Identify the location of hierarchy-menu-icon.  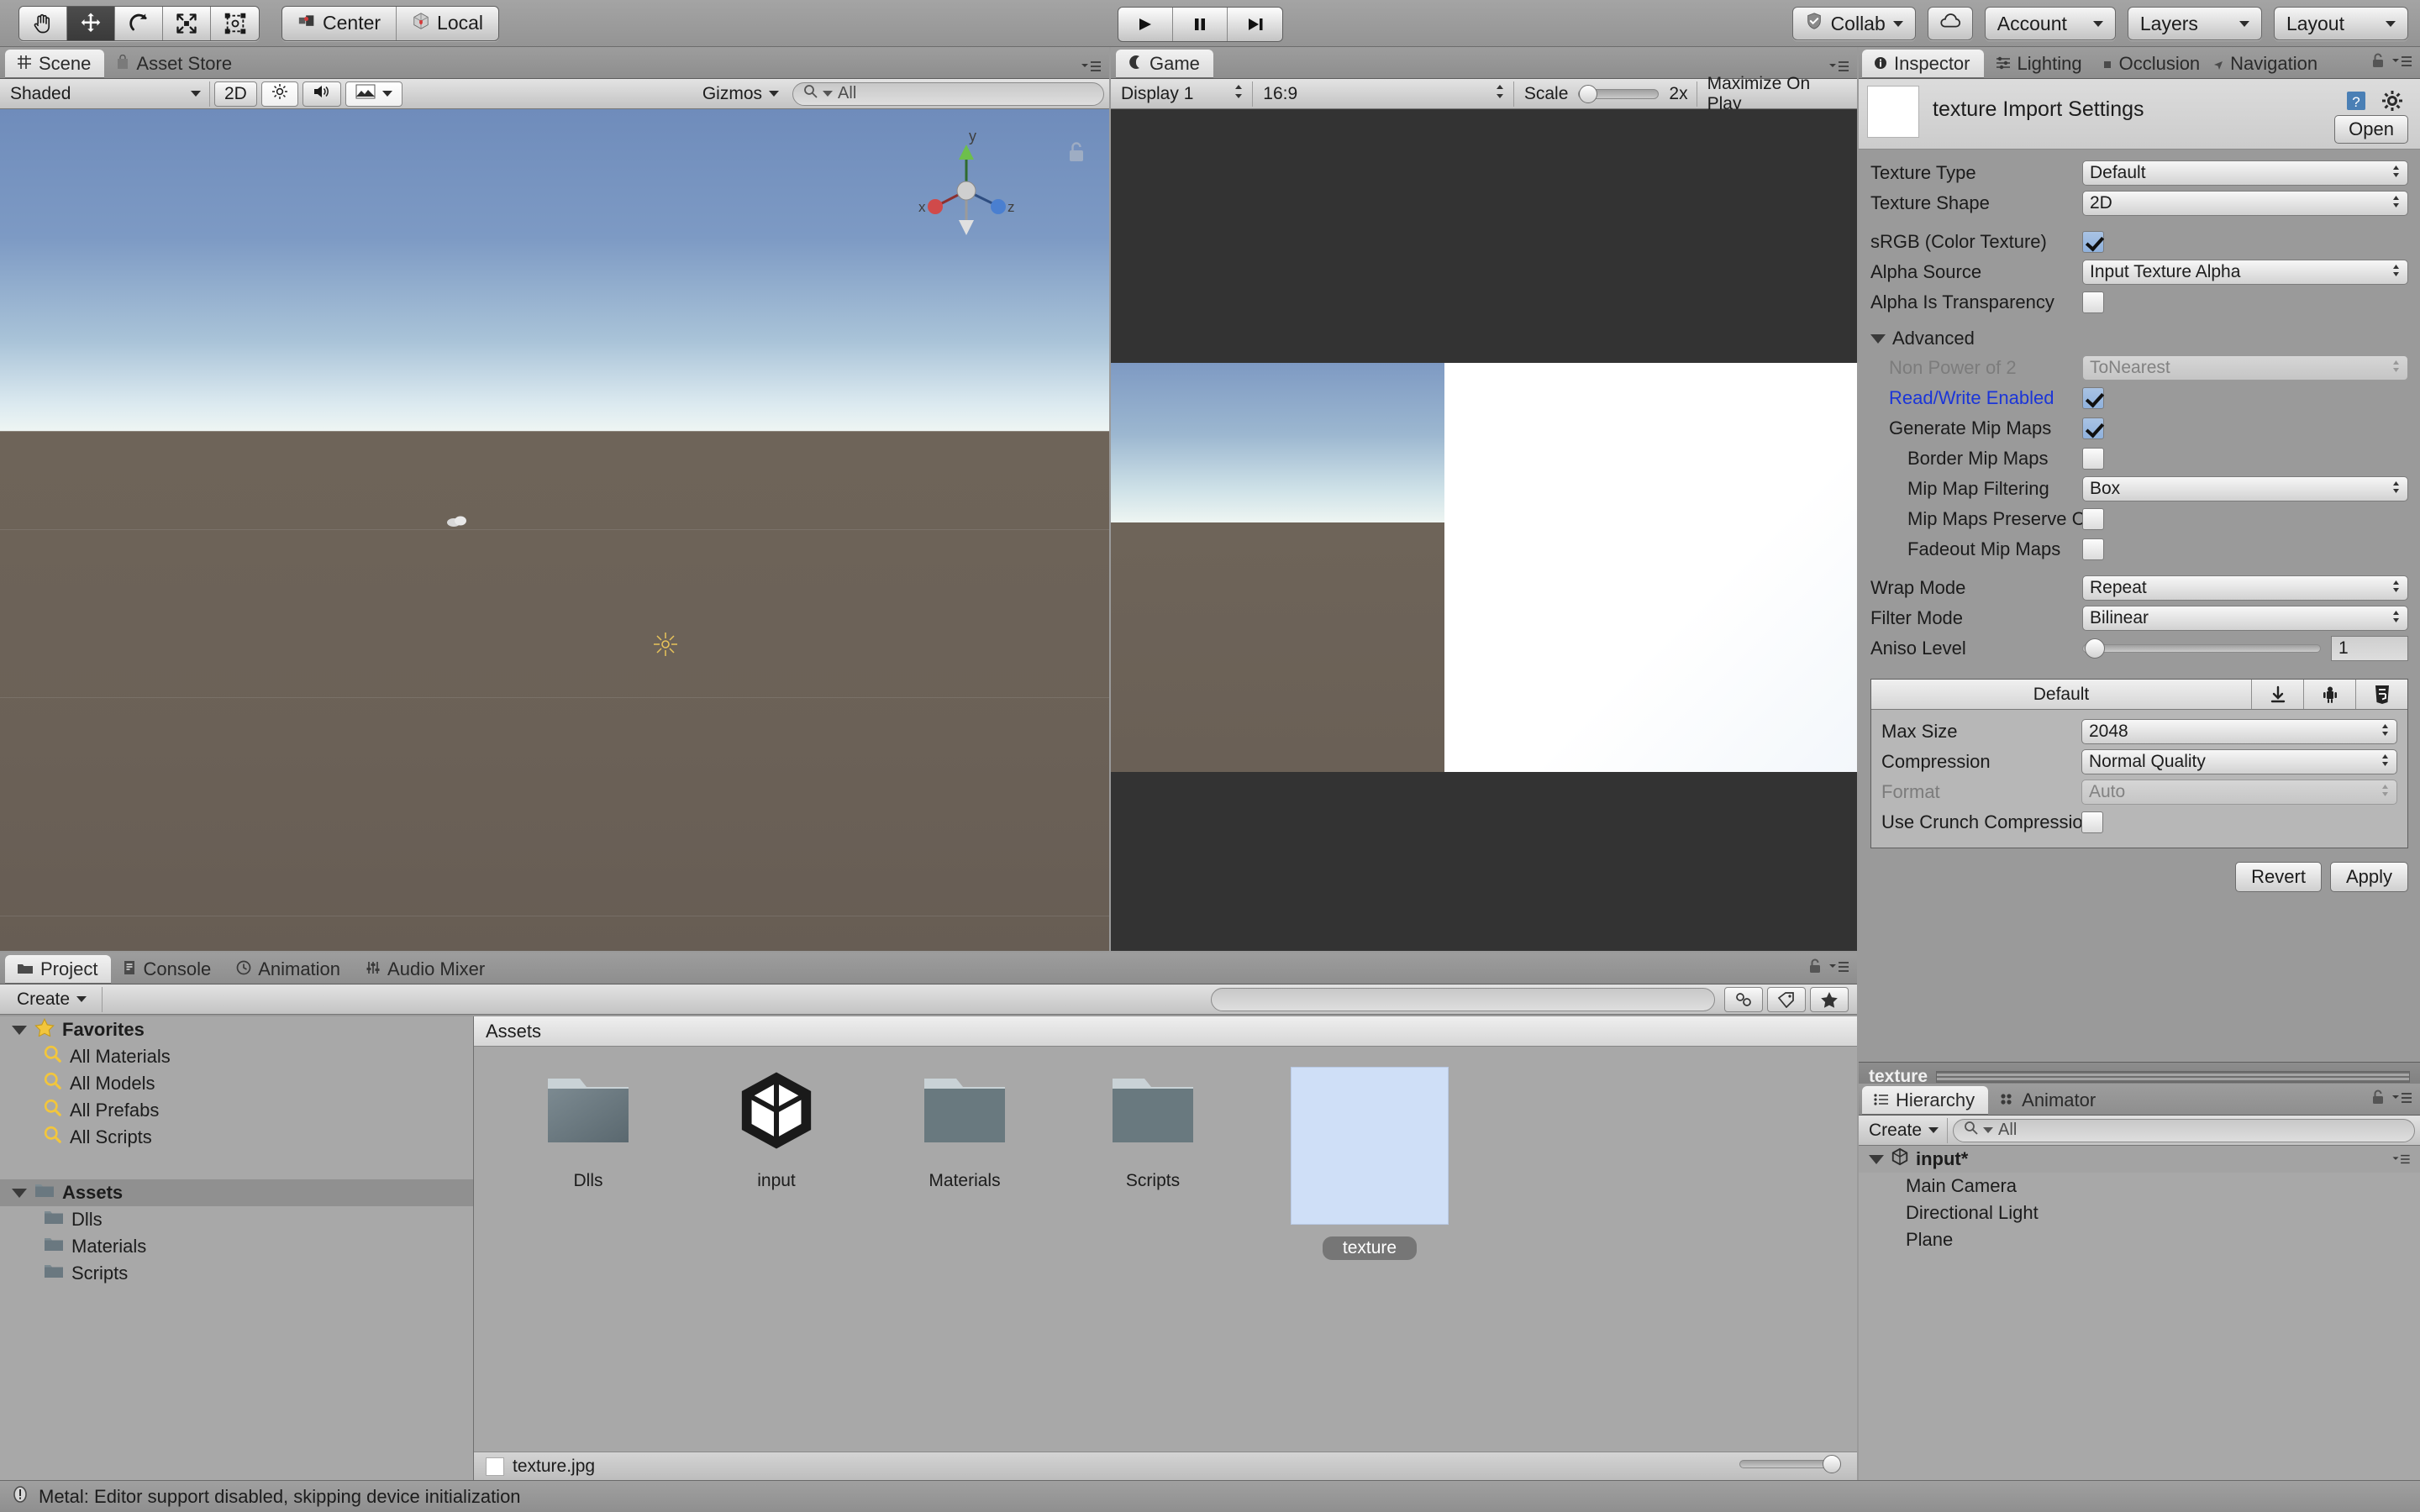
(2402, 1099).